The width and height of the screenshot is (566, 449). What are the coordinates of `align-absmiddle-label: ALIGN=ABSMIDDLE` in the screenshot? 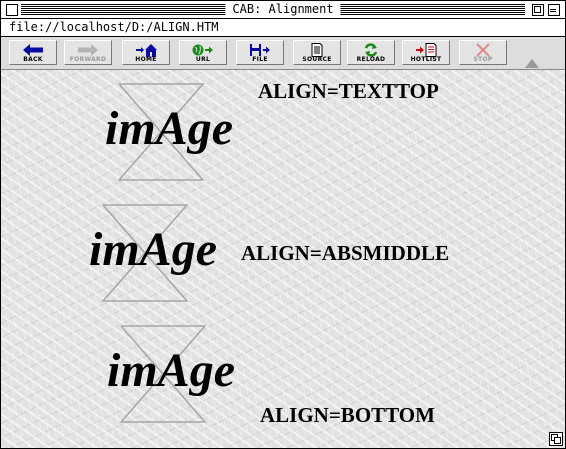 It's located at (345, 253).